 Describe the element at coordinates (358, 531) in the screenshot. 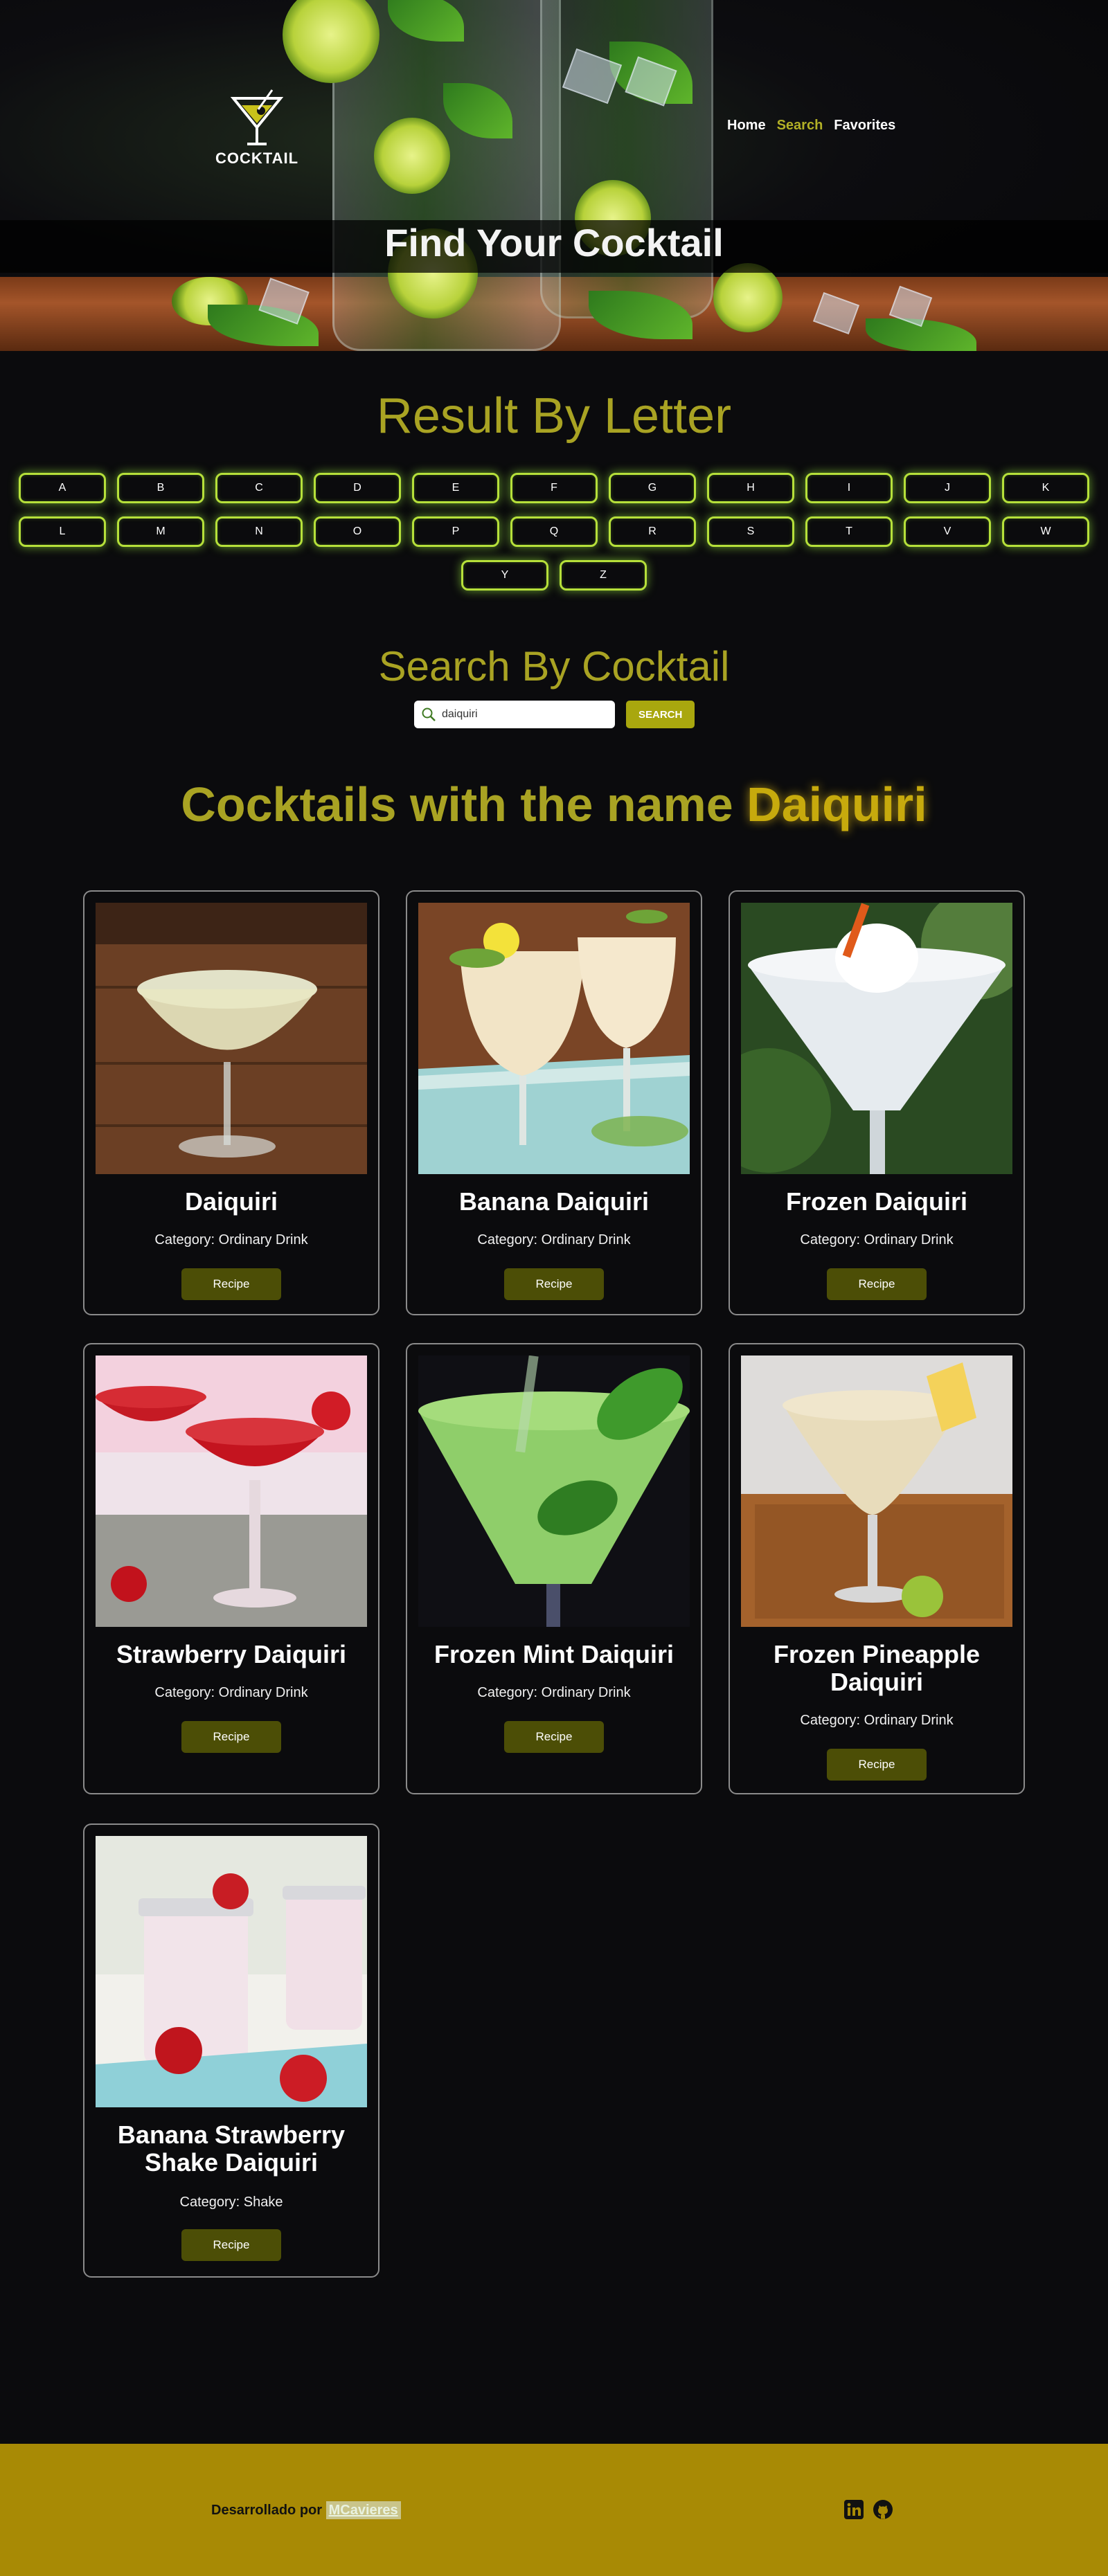

I see `letter-button-o: O` at that location.